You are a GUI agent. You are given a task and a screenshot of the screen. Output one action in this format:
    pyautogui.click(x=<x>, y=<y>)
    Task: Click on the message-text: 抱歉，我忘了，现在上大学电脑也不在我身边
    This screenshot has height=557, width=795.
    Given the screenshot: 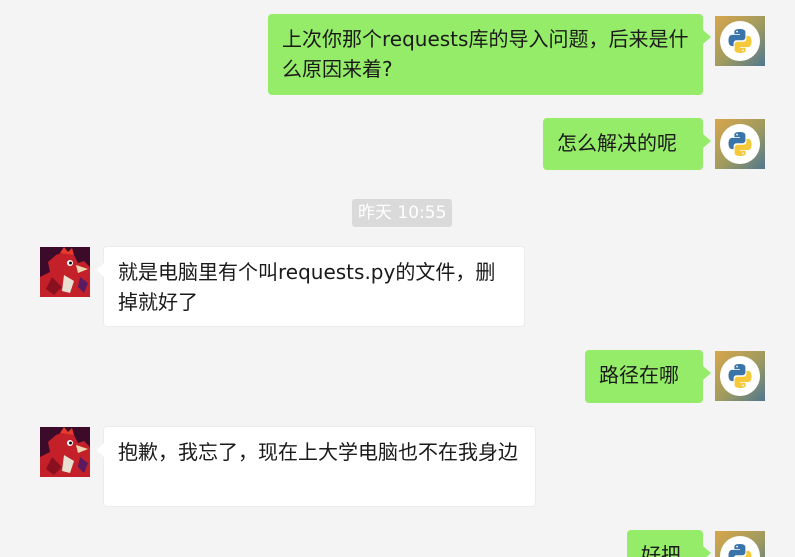 What is the action you would take?
    pyautogui.click(x=318, y=452)
    